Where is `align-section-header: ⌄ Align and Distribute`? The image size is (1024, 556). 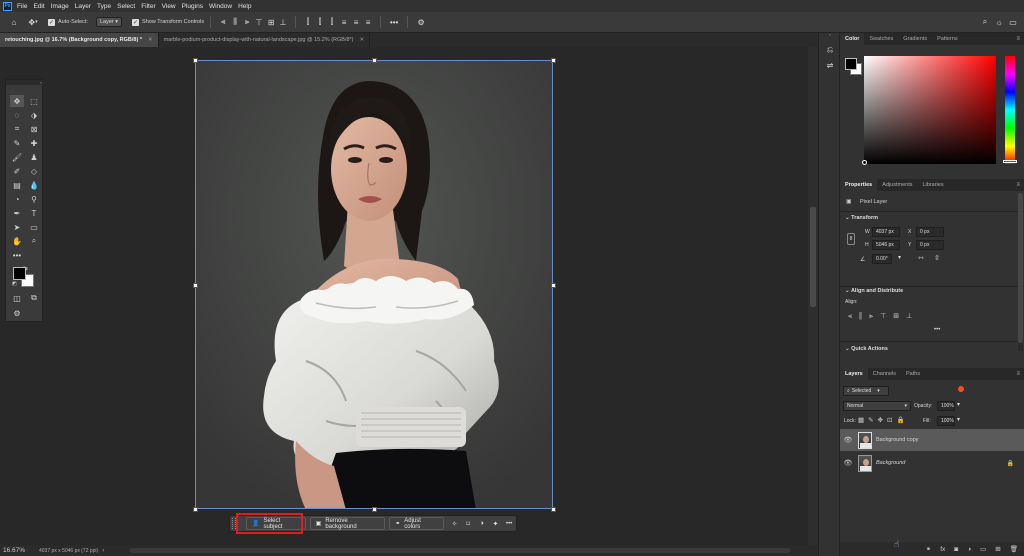 align-section-header: ⌄ Align and Distribute is located at coordinates (874, 291).